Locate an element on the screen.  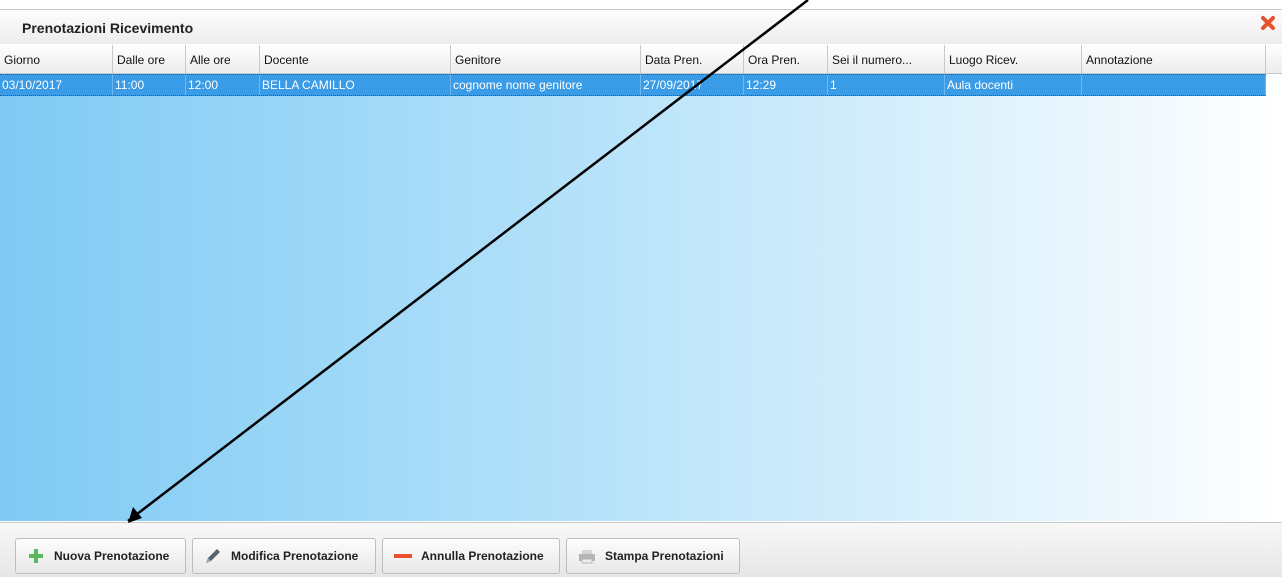
stampa-prenotazioni-label: Stampa Prenotazioni is located at coordinates (664, 556).